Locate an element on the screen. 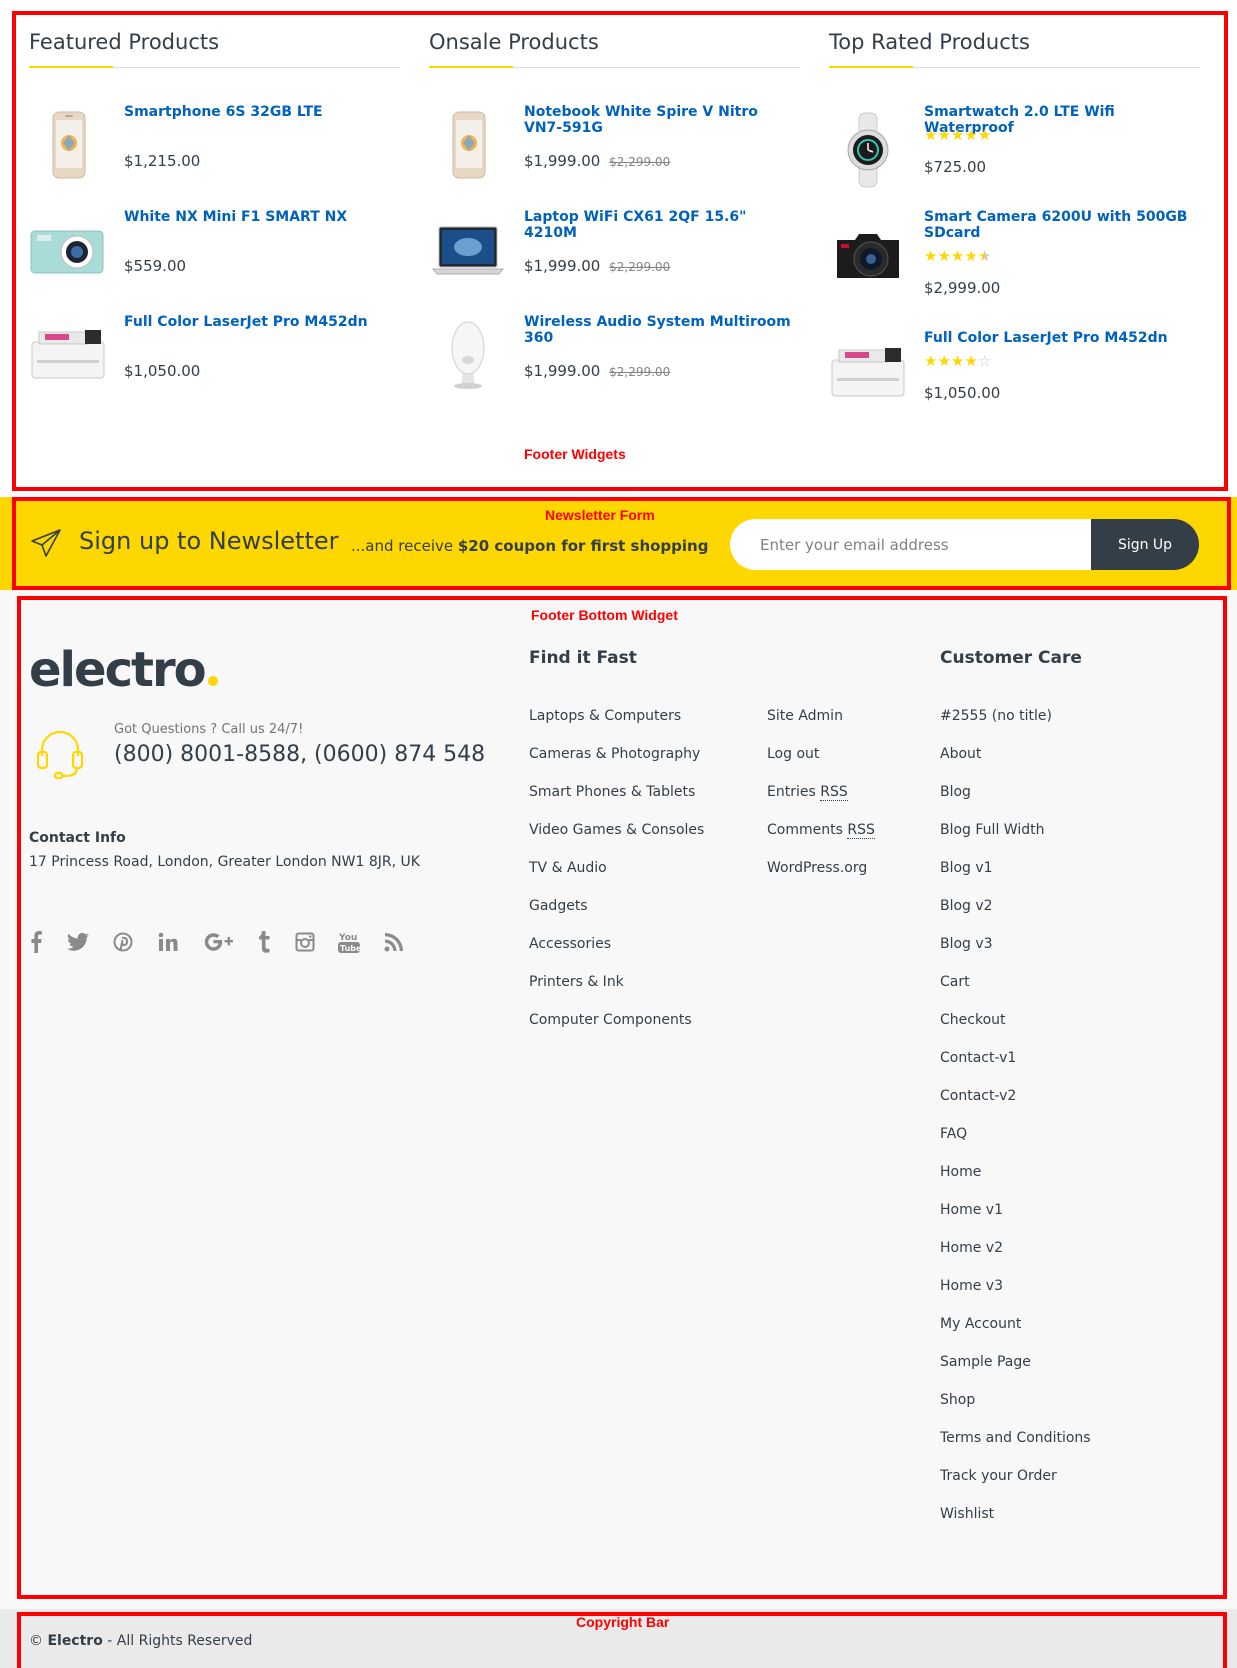 This screenshot has height=1668, width=1237. comments-rss-link: Comments RSS is located at coordinates (821, 830).